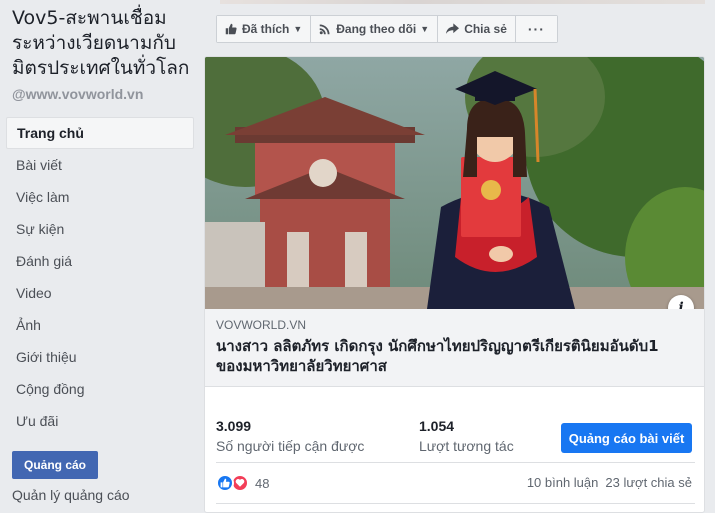  Describe the element at coordinates (77, 94) in the screenshot. I see `page-handle: @www.vovworld.vn` at that location.